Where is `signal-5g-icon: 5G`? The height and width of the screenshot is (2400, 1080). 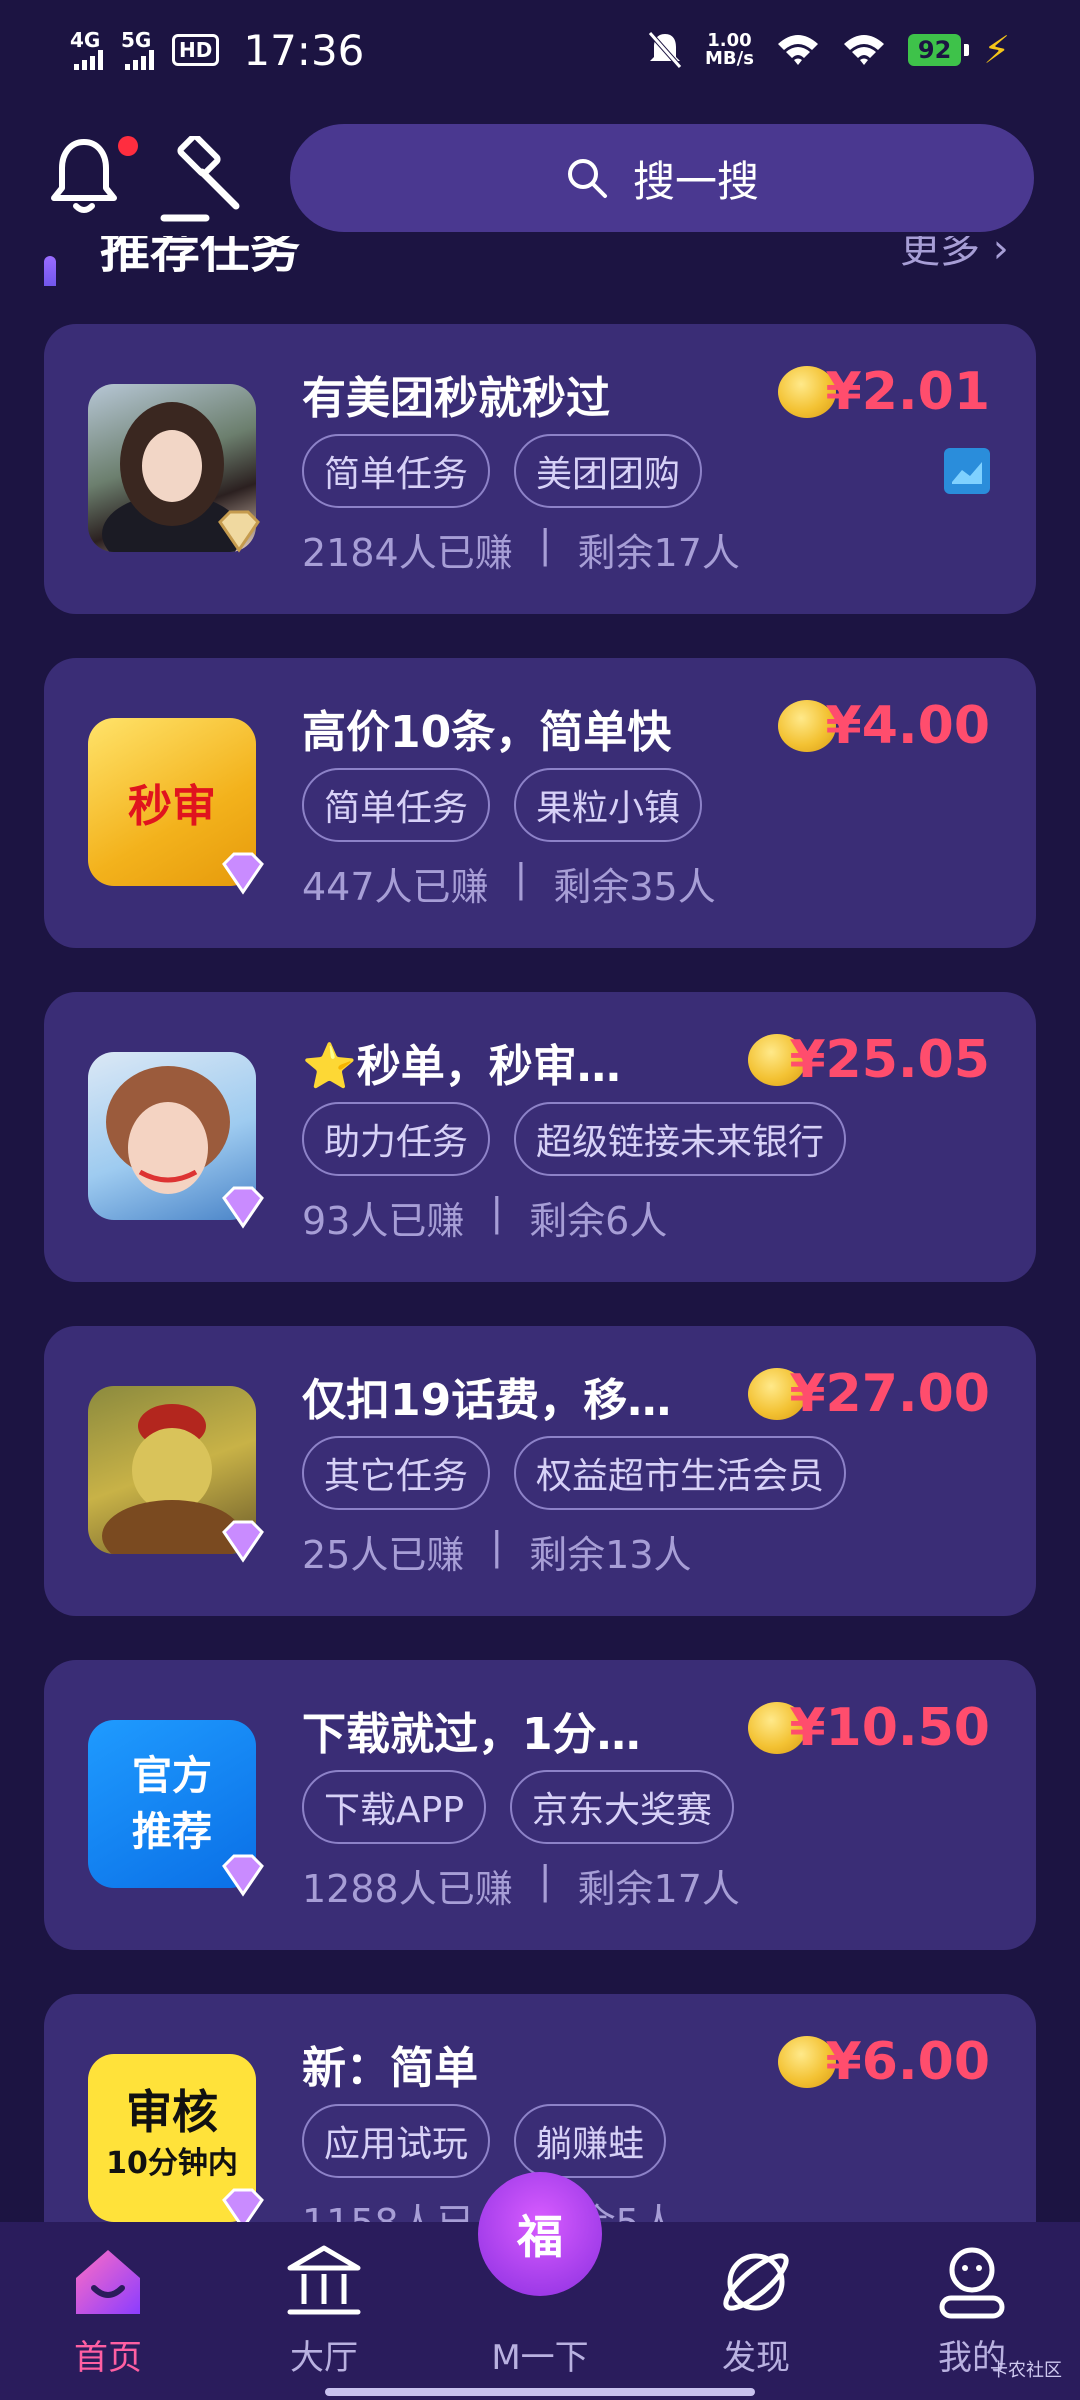
signal-5g-icon: 5G is located at coordinates (137, 50).